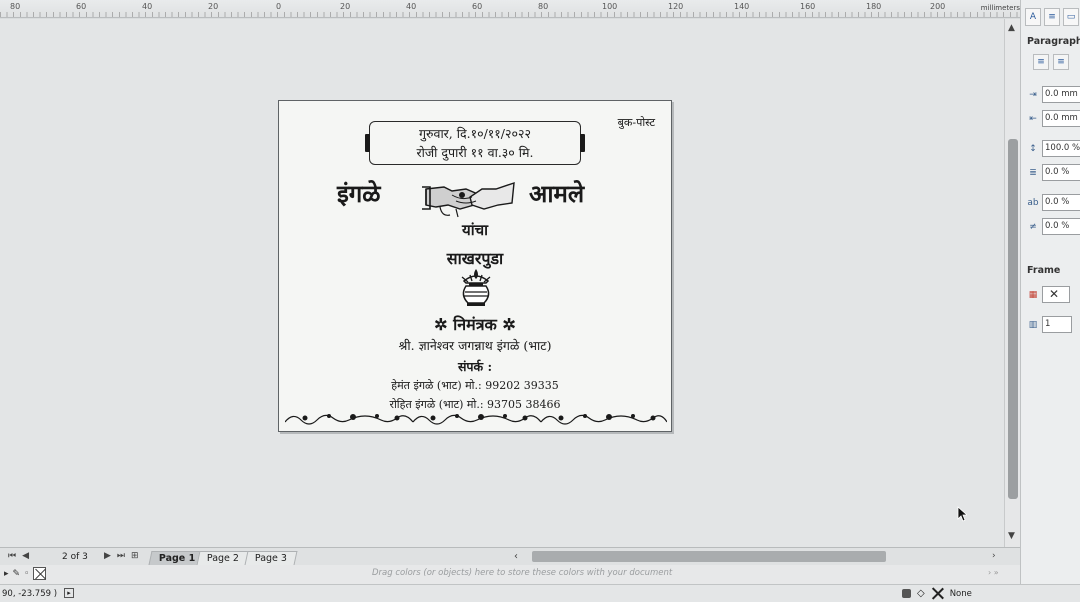 The width and height of the screenshot is (1080, 602). What do you see at coordinates (1061, 62) in the screenshot?
I see `align-right-icon: ≡` at bounding box center [1061, 62].